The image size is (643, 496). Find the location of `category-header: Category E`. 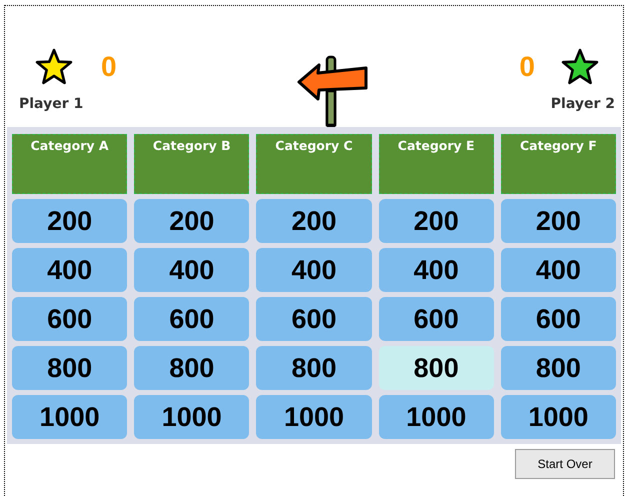

category-header: Category E is located at coordinates (436, 164).